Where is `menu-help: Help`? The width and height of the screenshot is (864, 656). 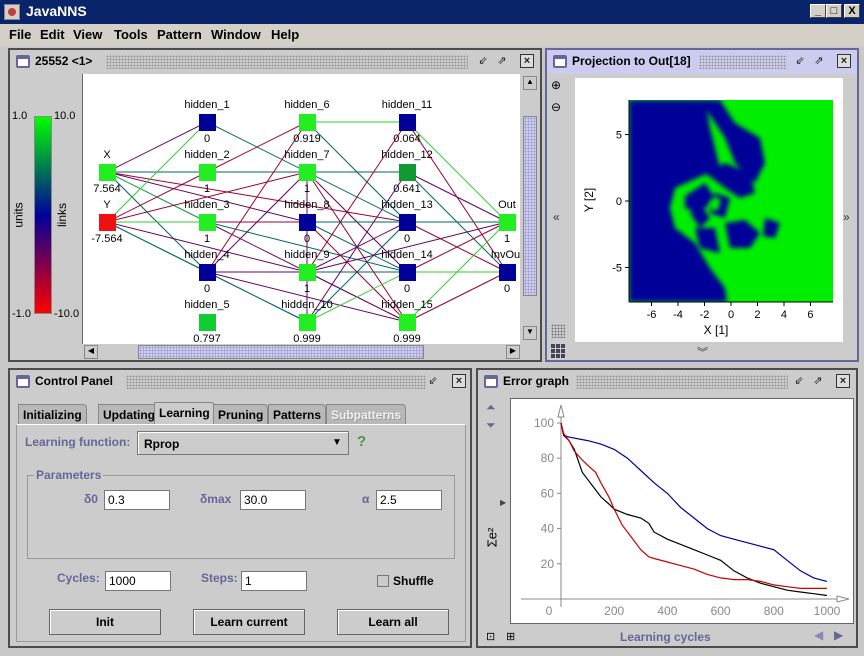 menu-help: Help is located at coordinates (285, 34).